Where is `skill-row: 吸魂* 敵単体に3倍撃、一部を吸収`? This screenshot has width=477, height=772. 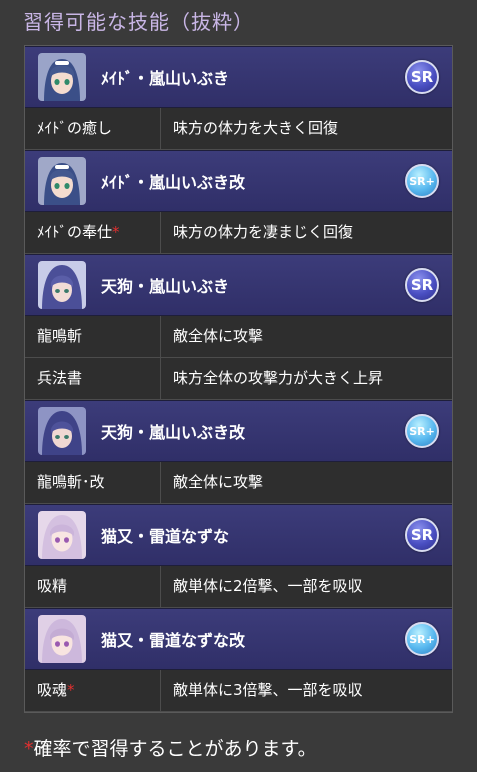
skill-row: 吸魂* 敵単体に3倍撃、一部を吸収 is located at coordinates (238, 691).